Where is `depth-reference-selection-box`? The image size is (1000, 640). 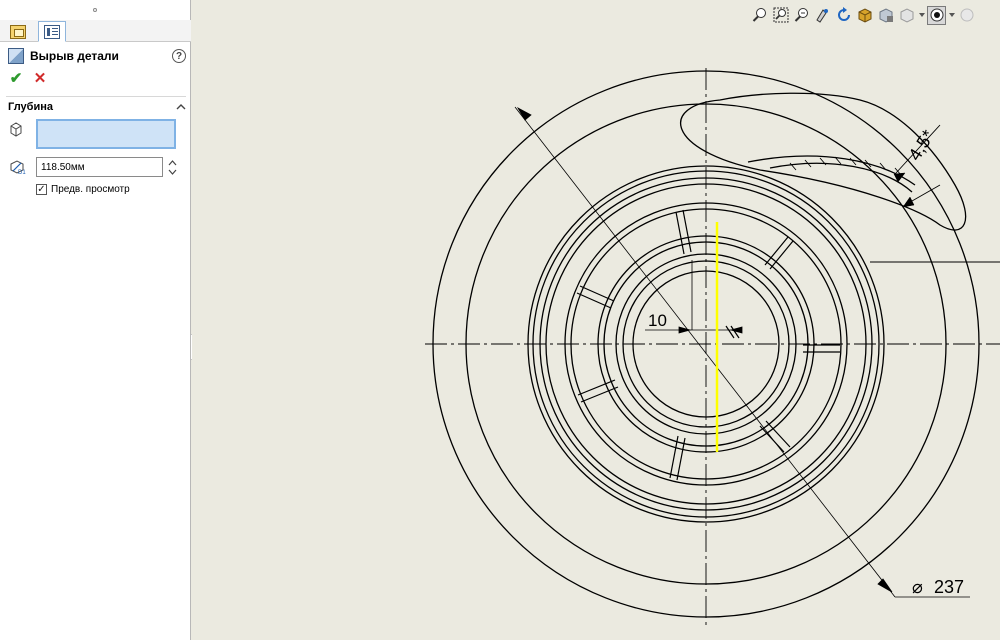
depth-reference-selection-box is located at coordinates (106, 134).